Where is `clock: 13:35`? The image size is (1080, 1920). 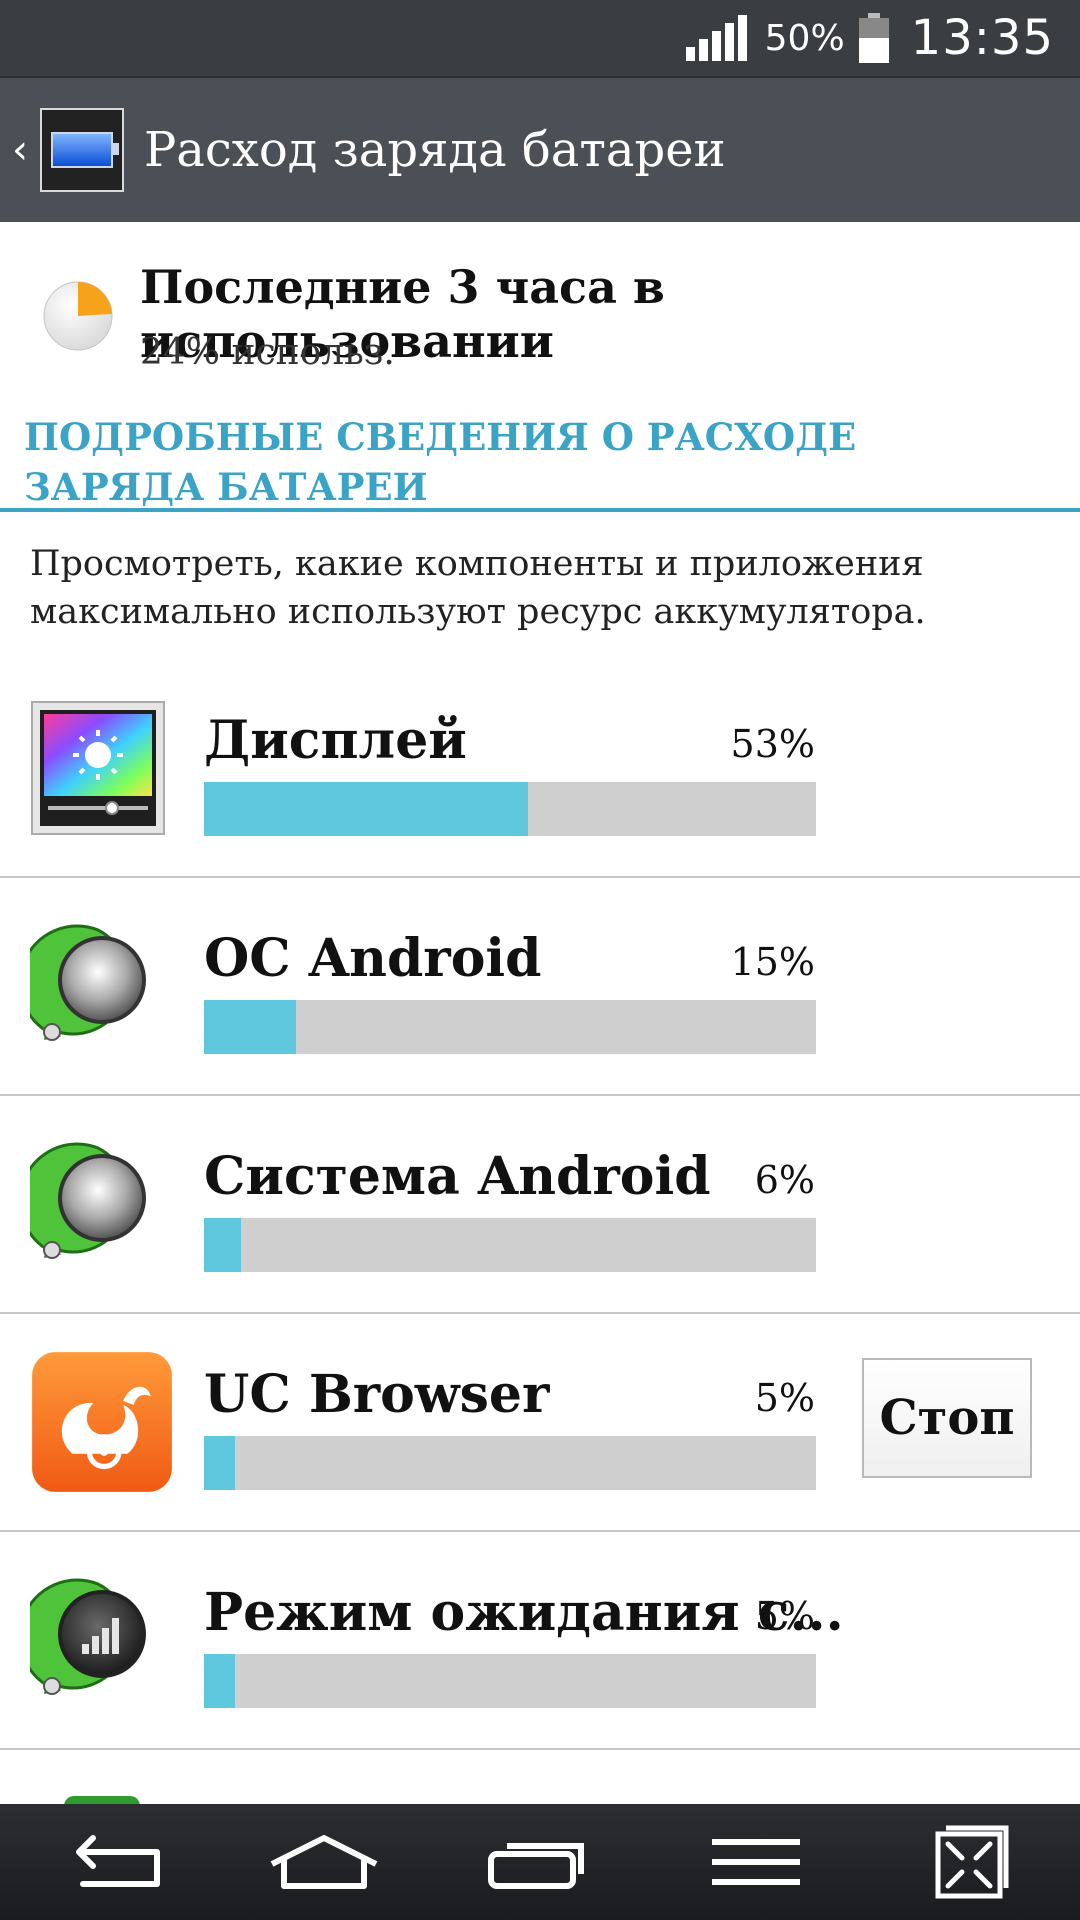 clock: 13:35 is located at coordinates (982, 38).